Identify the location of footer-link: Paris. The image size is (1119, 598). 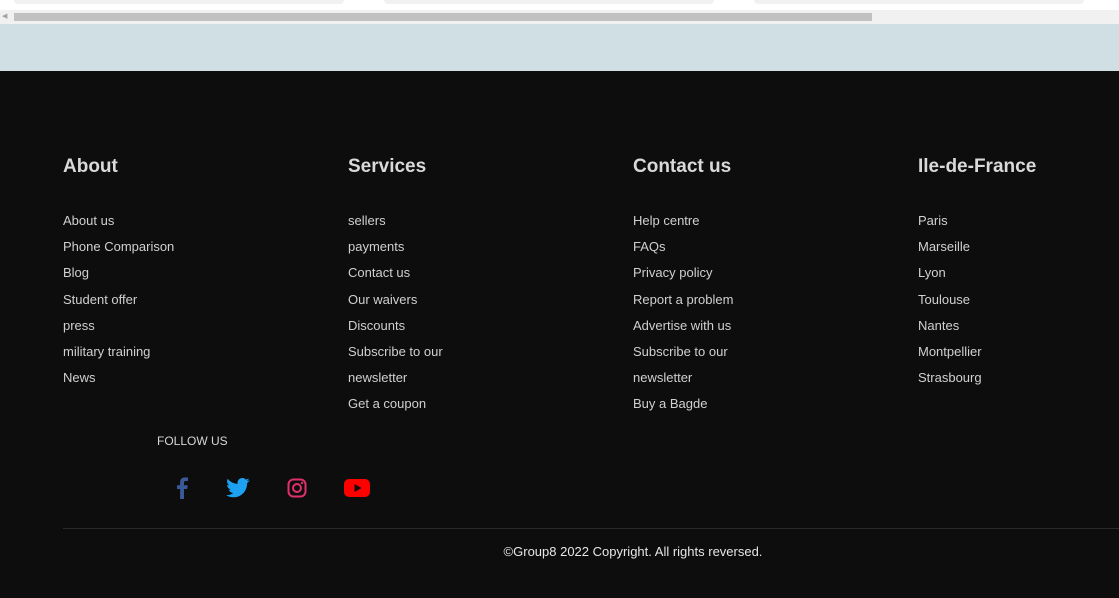
(977, 221).